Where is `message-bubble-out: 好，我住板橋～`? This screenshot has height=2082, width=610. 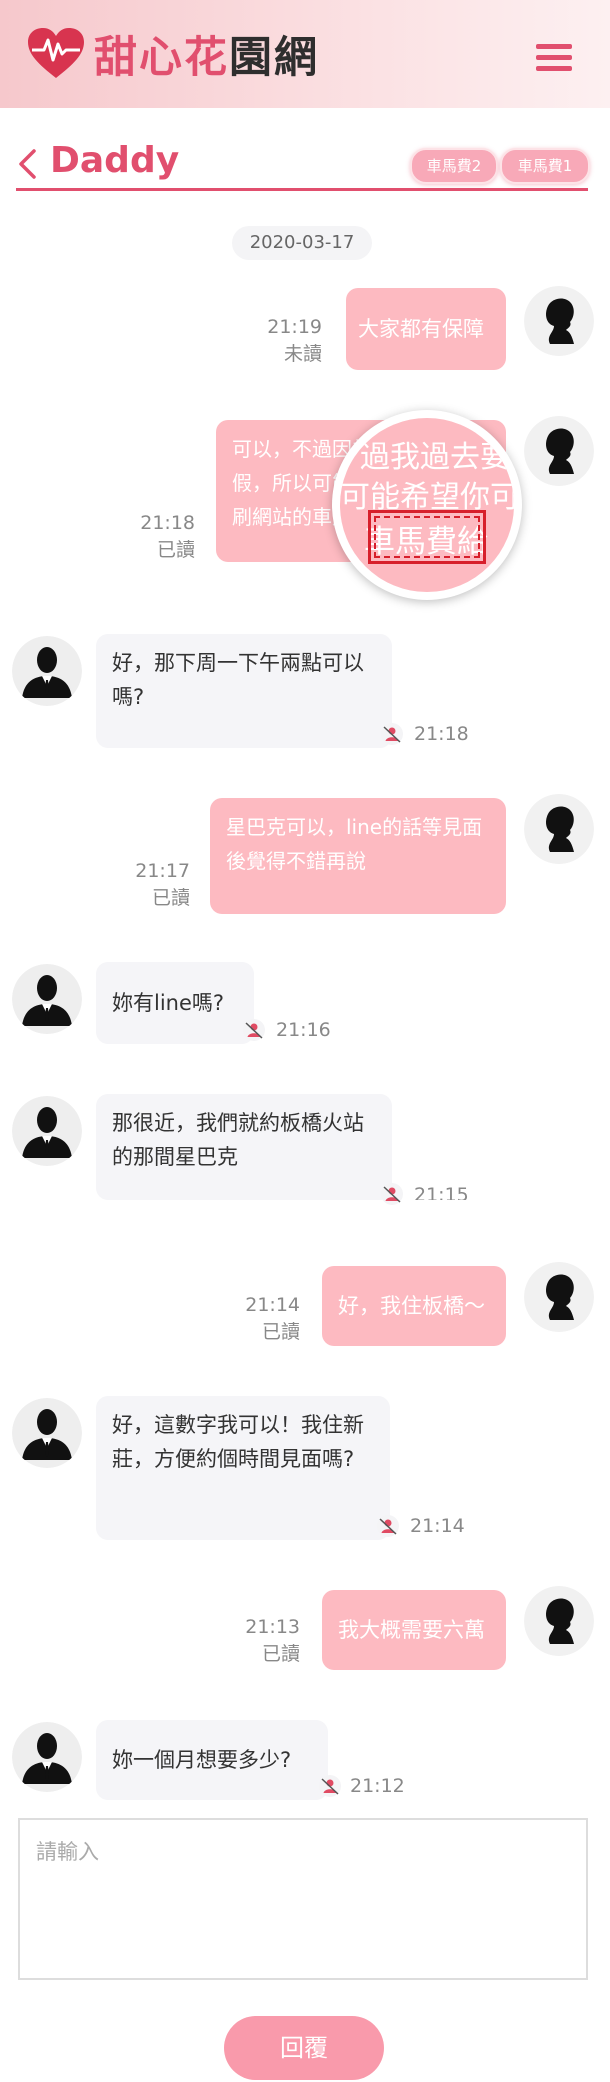 message-bubble-out: 好，我住板橋～ is located at coordinates (414, 1306).